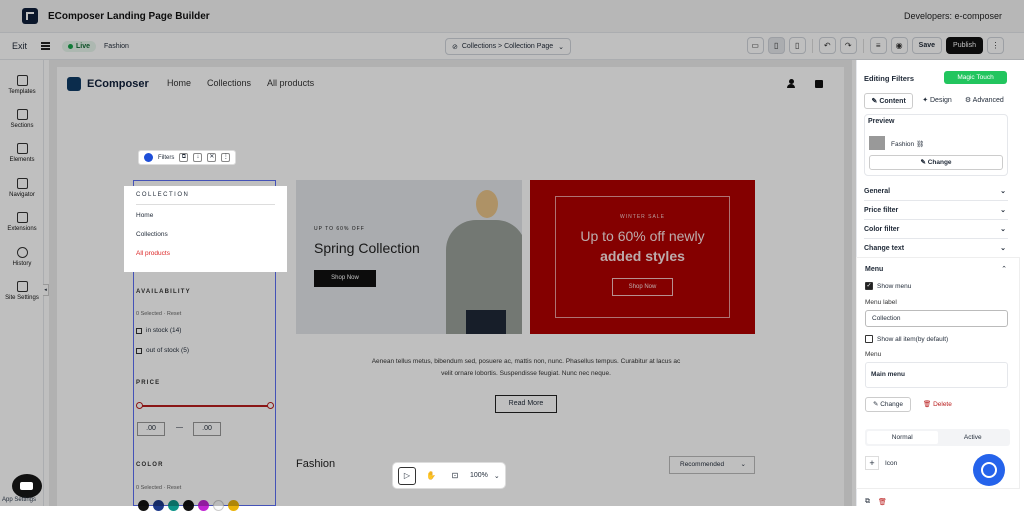 This screenshot has width=1024, height=511. I want to click on state-active-tab: Active, so click(973, 437).